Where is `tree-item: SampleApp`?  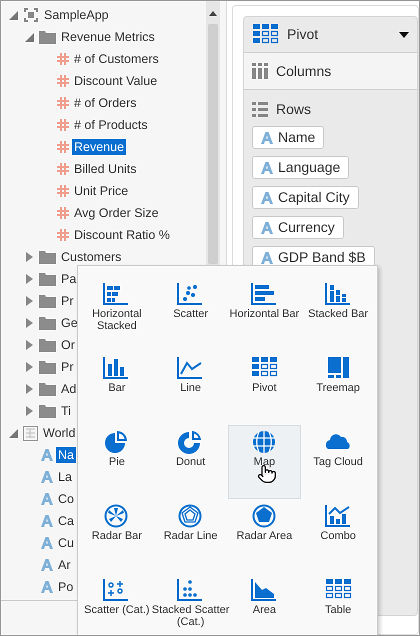
tree-item: SampleApp is located at coordinates (76, 15).